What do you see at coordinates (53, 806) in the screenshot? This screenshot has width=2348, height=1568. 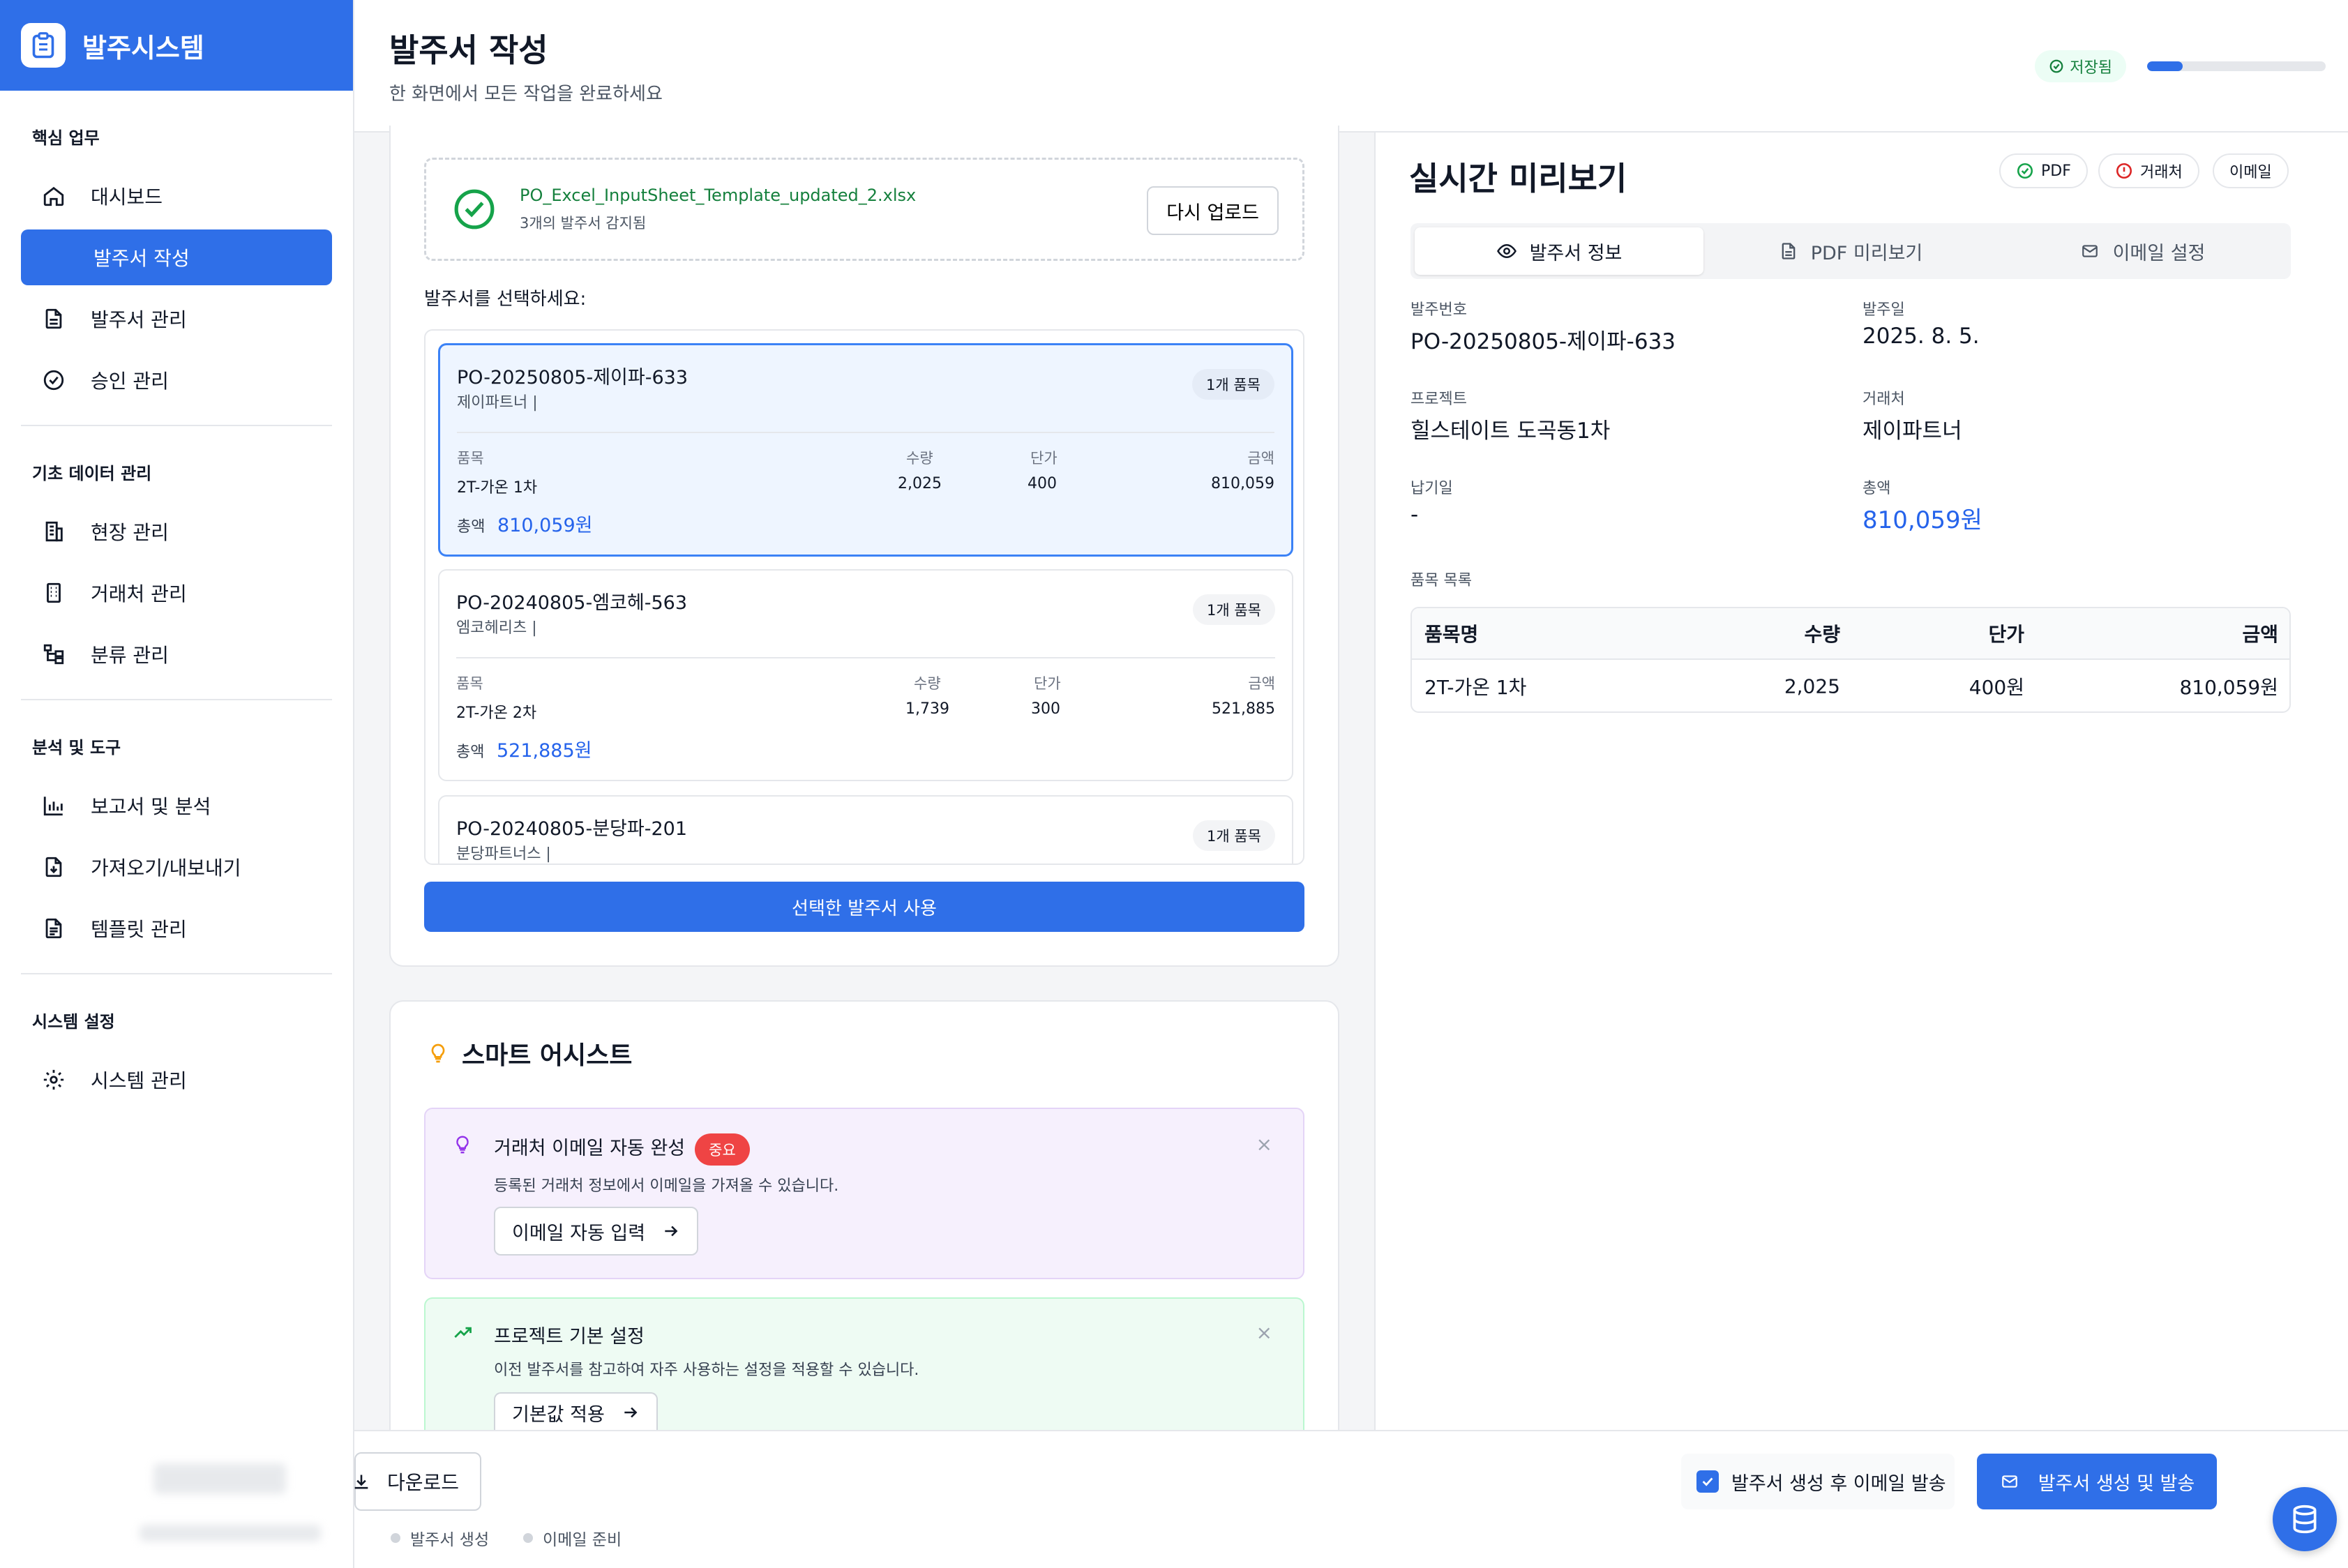 I see `bar-chart-icon` at bounding box center [53, 806].